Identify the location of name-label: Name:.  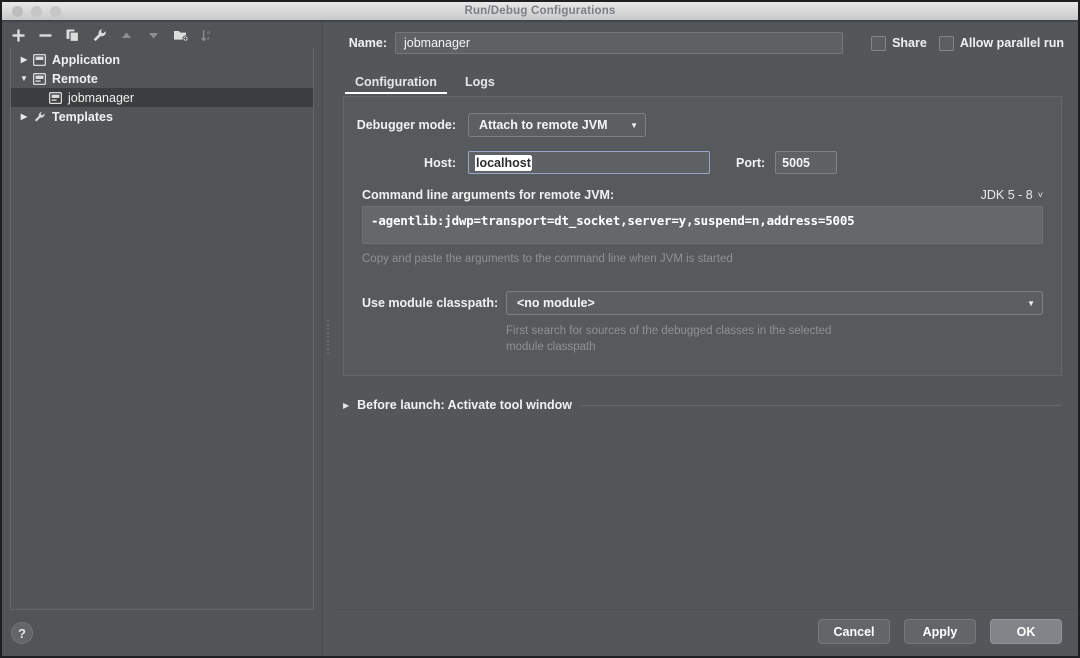
(367, 43).